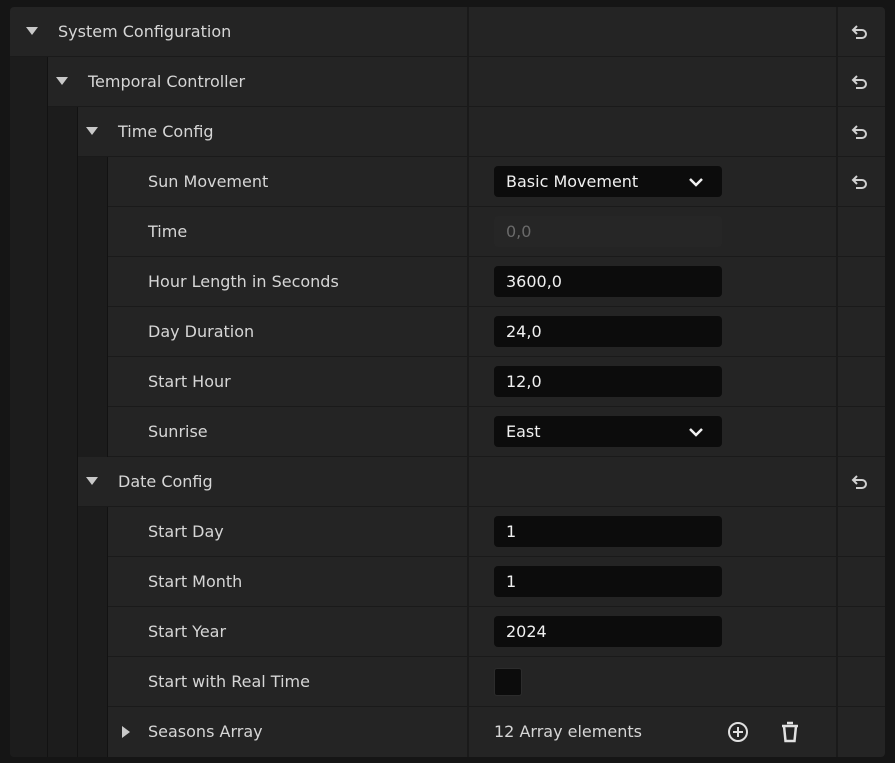 Image resolution: width=895 pixels, height=763 pixels. What do you see at coordinates (208, 181) in the screenshot?
I see `property-label: Sun Movement` at bounding box center [208, 181].